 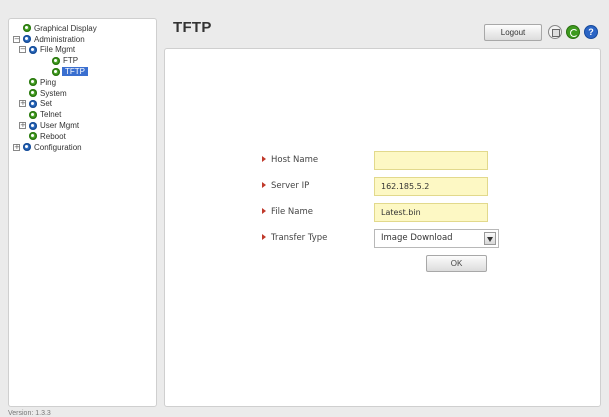 I want to click on sidebar-item-tftp: TFTP, so click(x=84, y=71).